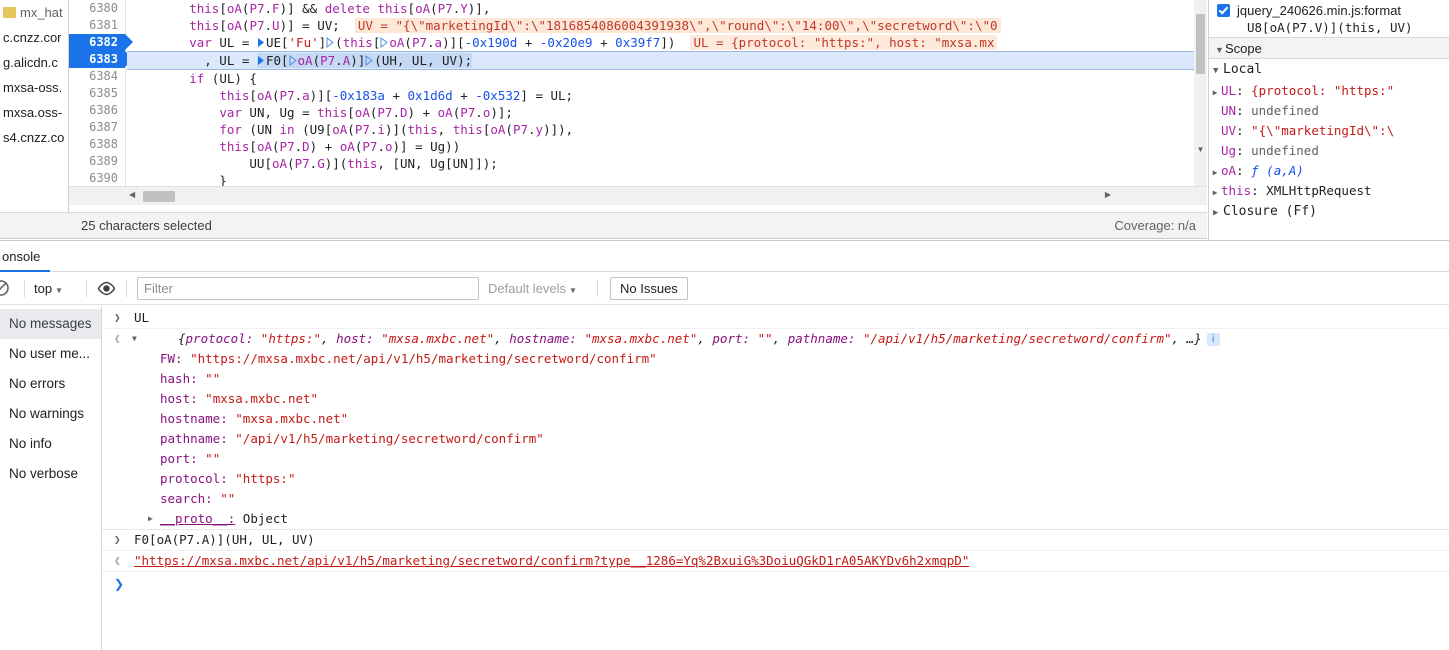 The width and height of the screenshot is (1449, 650). I want to click on code-line-6388: this[oA(P7.D) + oA(P7.o)] = Ug)), so click(667, 146).